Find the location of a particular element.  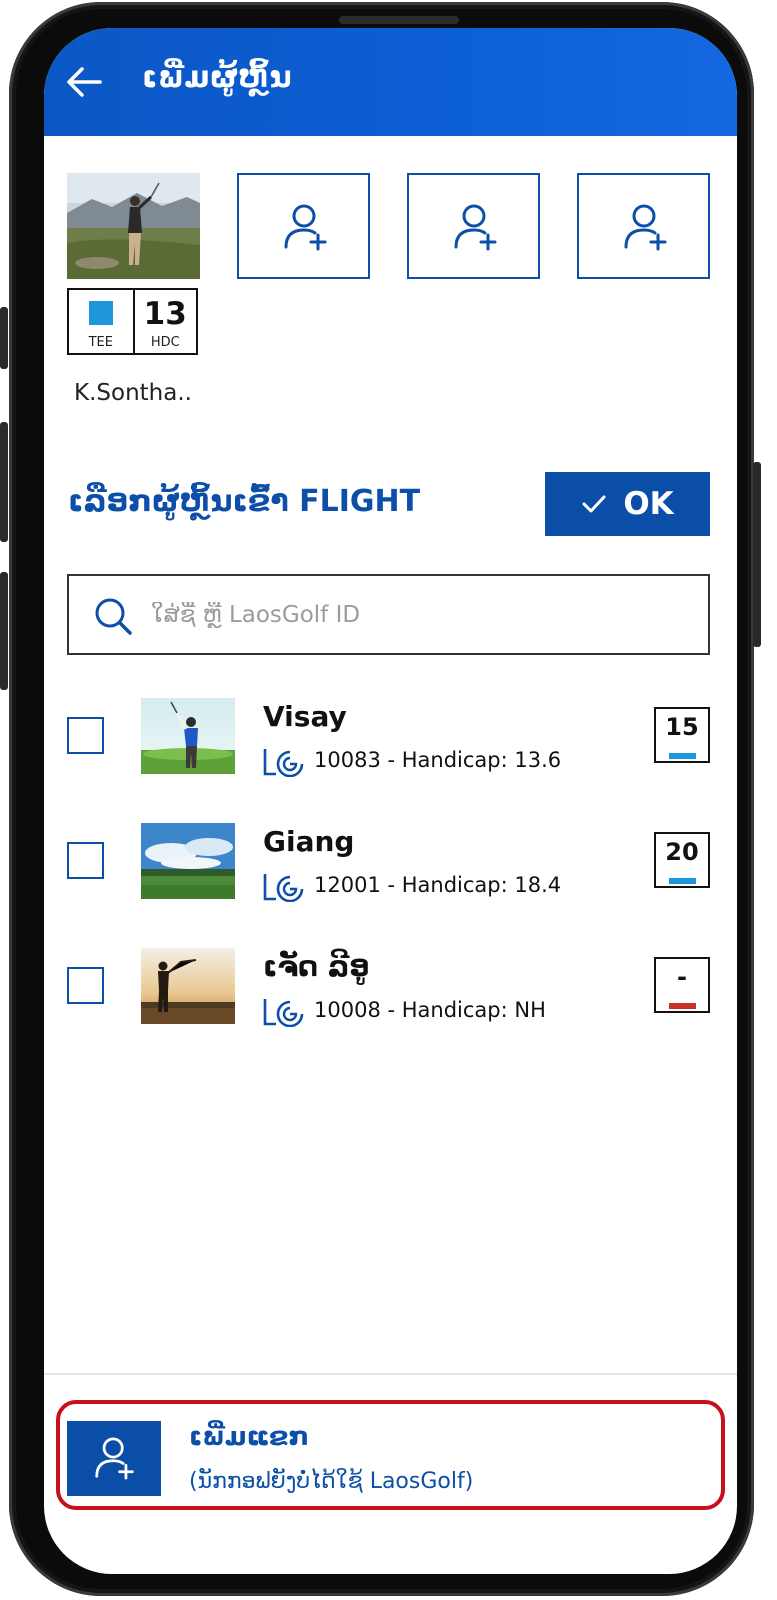

player-info: 10008 - Handicap: NH is located at coordinates (430, 1010).